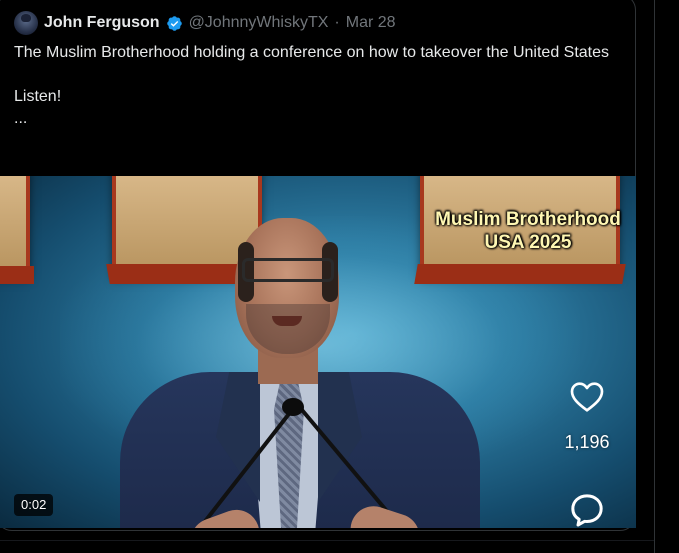  I want to click on display-name: John Ferguson, so click(102, 23).